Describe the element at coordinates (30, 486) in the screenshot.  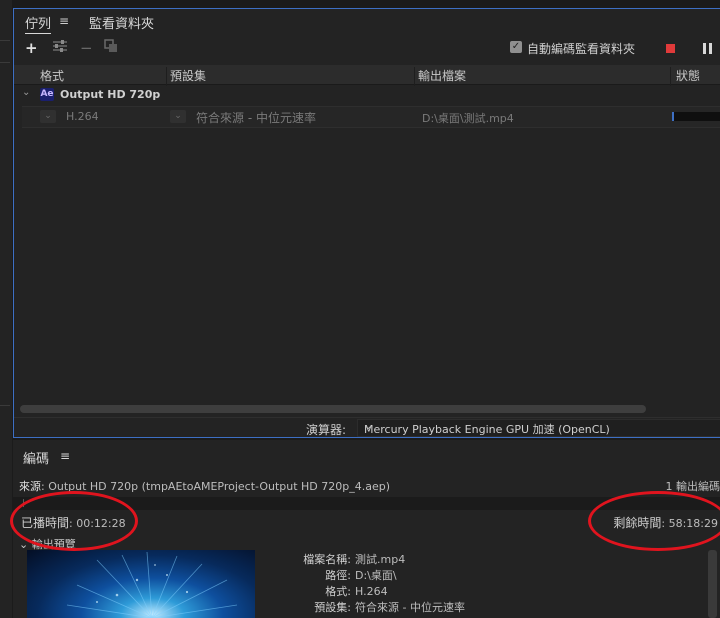
I see `source-label: 來源` at that location.